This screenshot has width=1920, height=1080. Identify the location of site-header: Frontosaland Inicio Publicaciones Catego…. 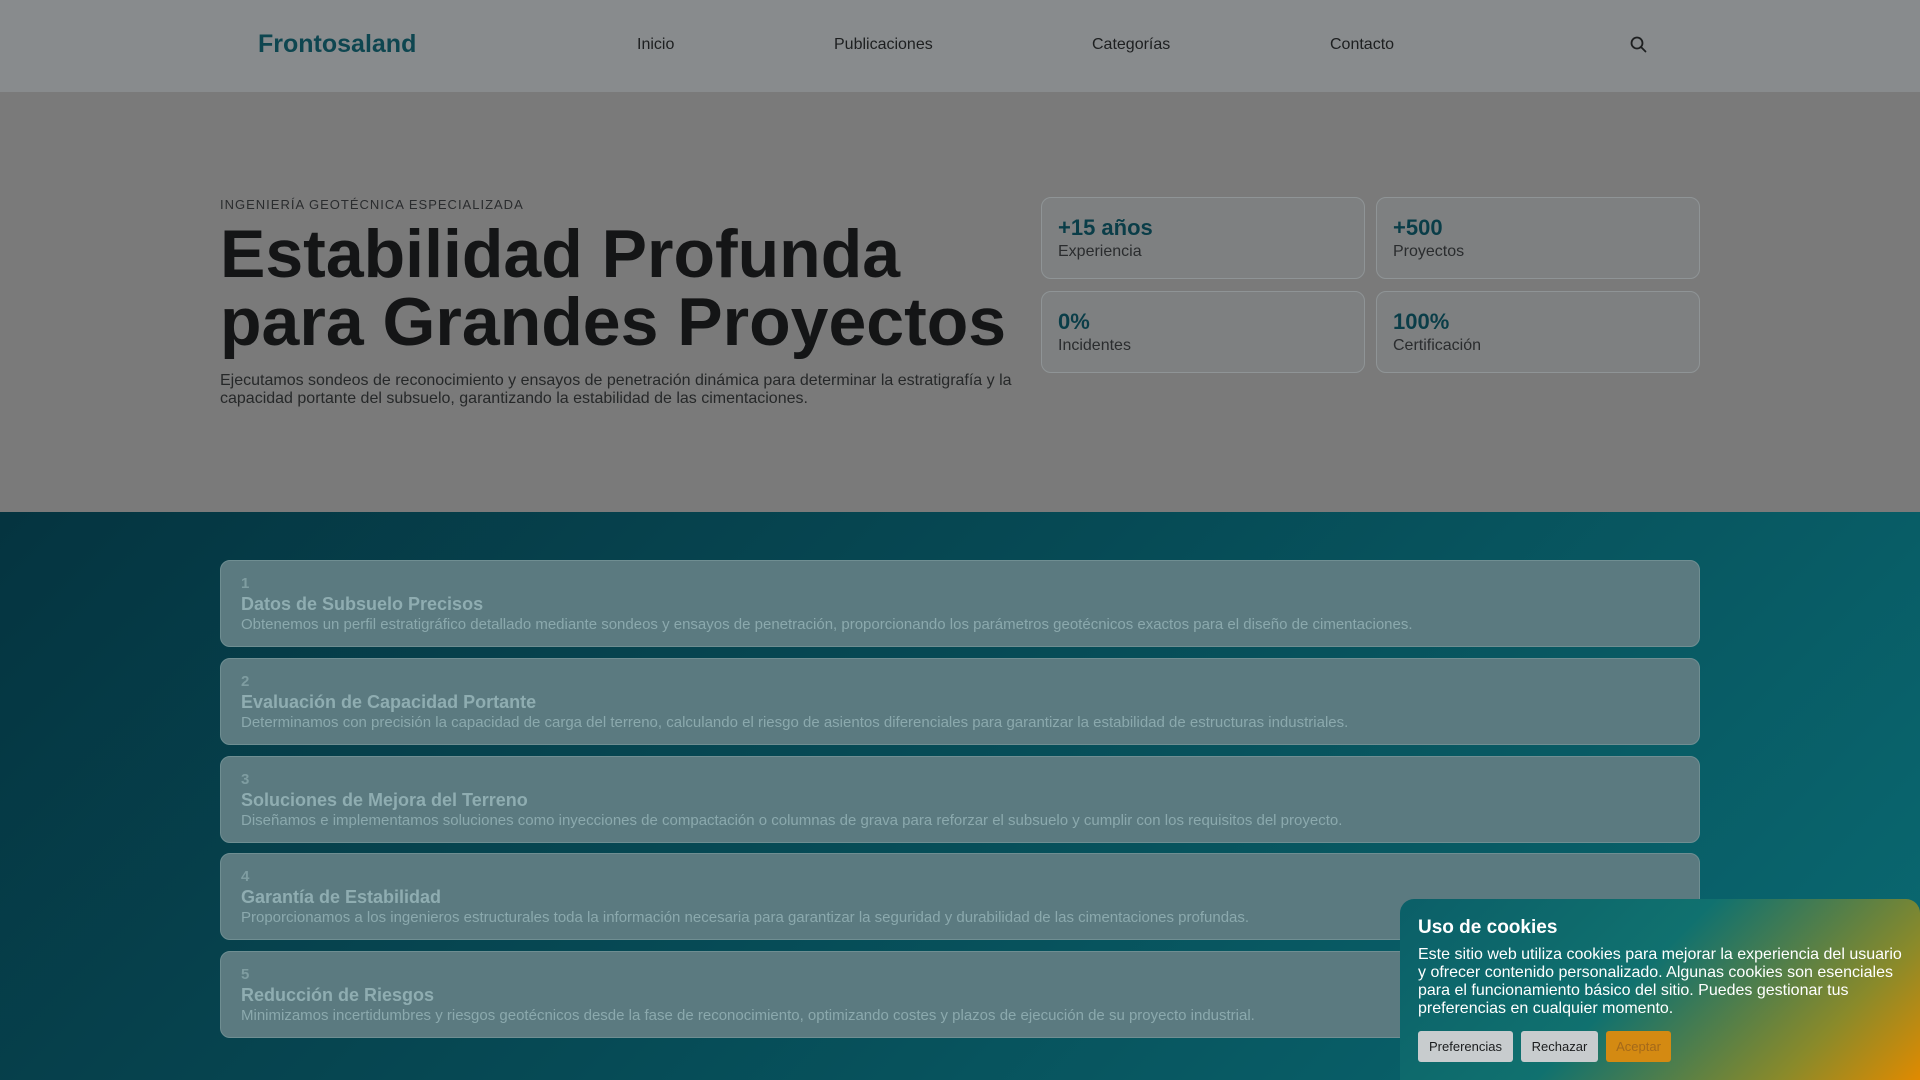
(960, 46).